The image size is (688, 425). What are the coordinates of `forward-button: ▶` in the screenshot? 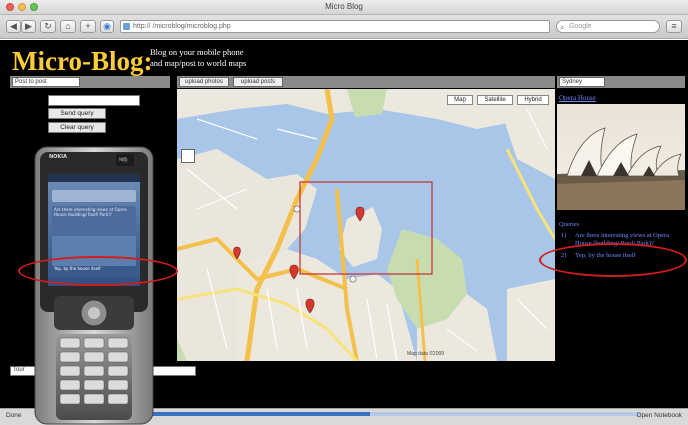 It's located at (28, 26).